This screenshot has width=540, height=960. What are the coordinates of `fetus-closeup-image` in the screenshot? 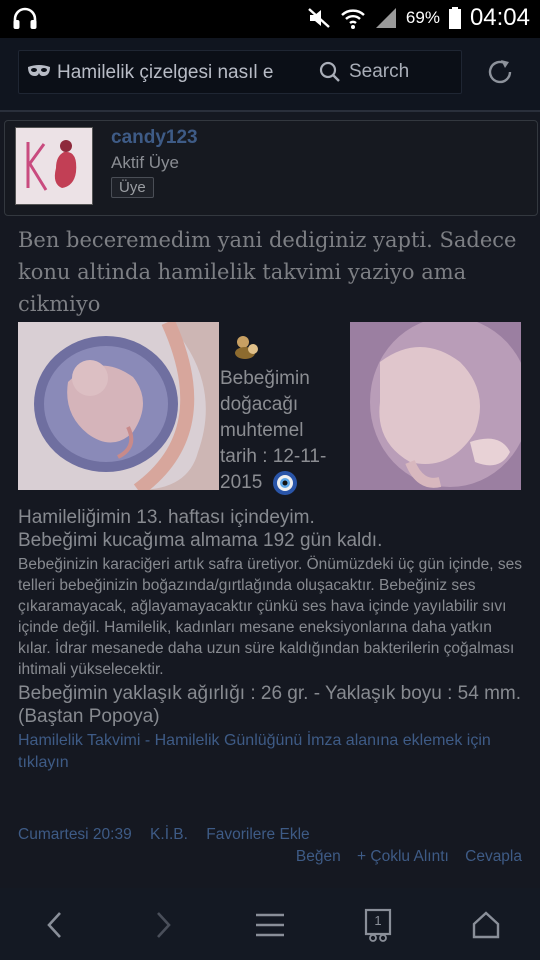 It's located at (435, 406).